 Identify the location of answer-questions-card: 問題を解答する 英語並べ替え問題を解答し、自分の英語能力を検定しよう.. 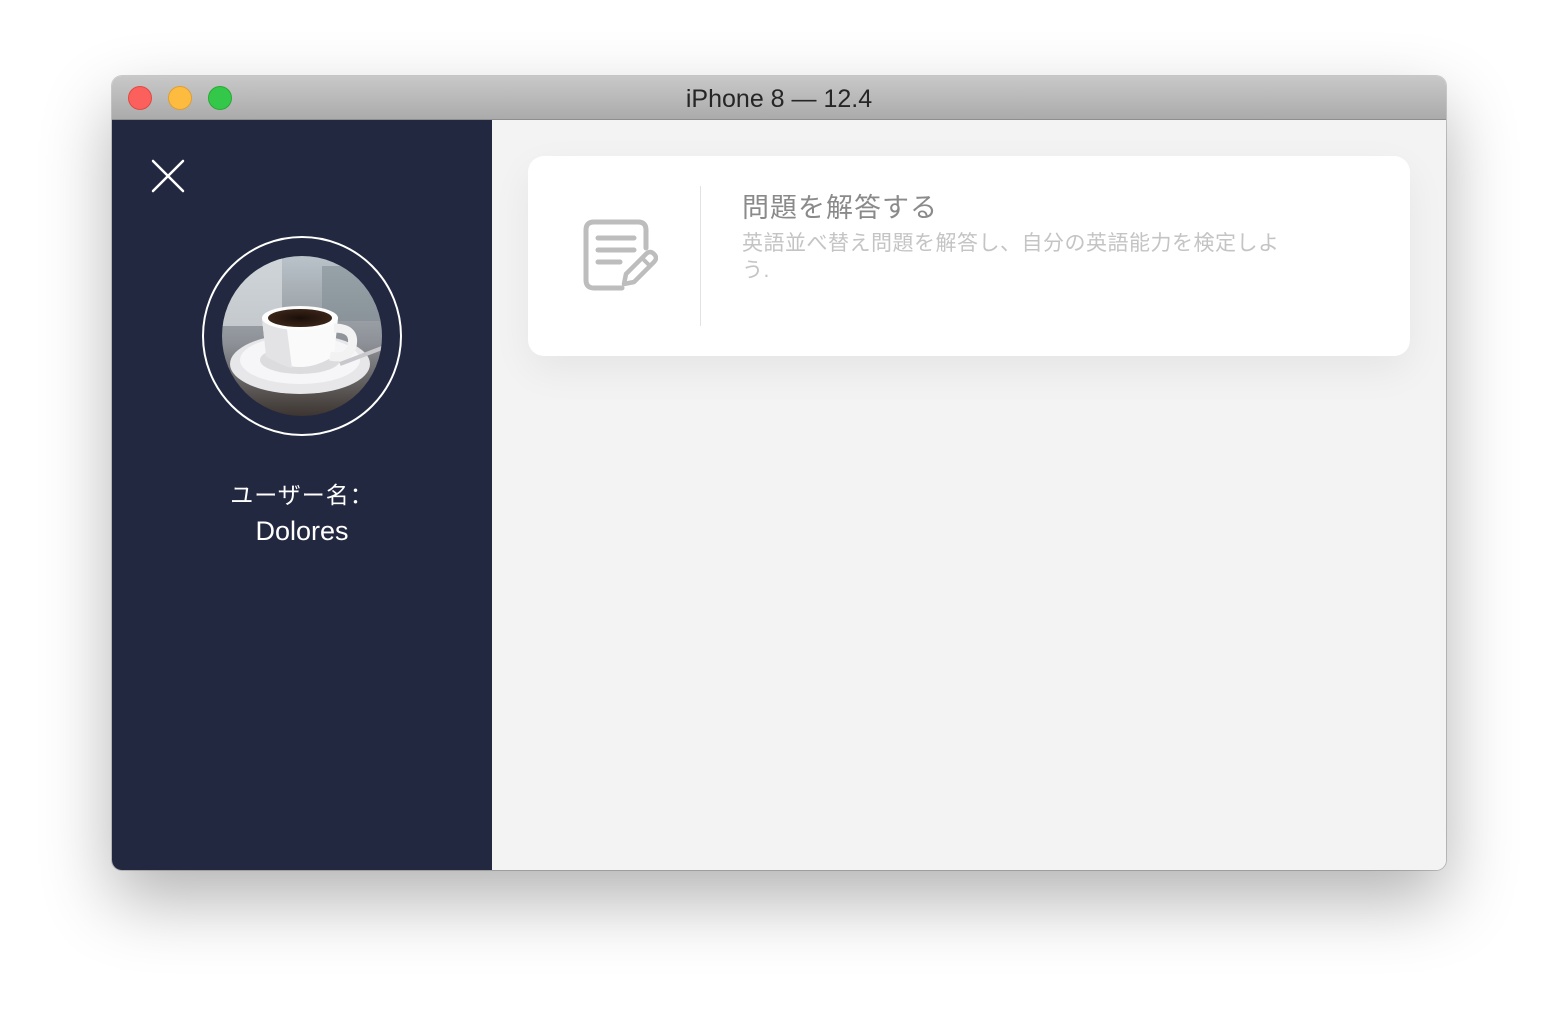
(969, 256).